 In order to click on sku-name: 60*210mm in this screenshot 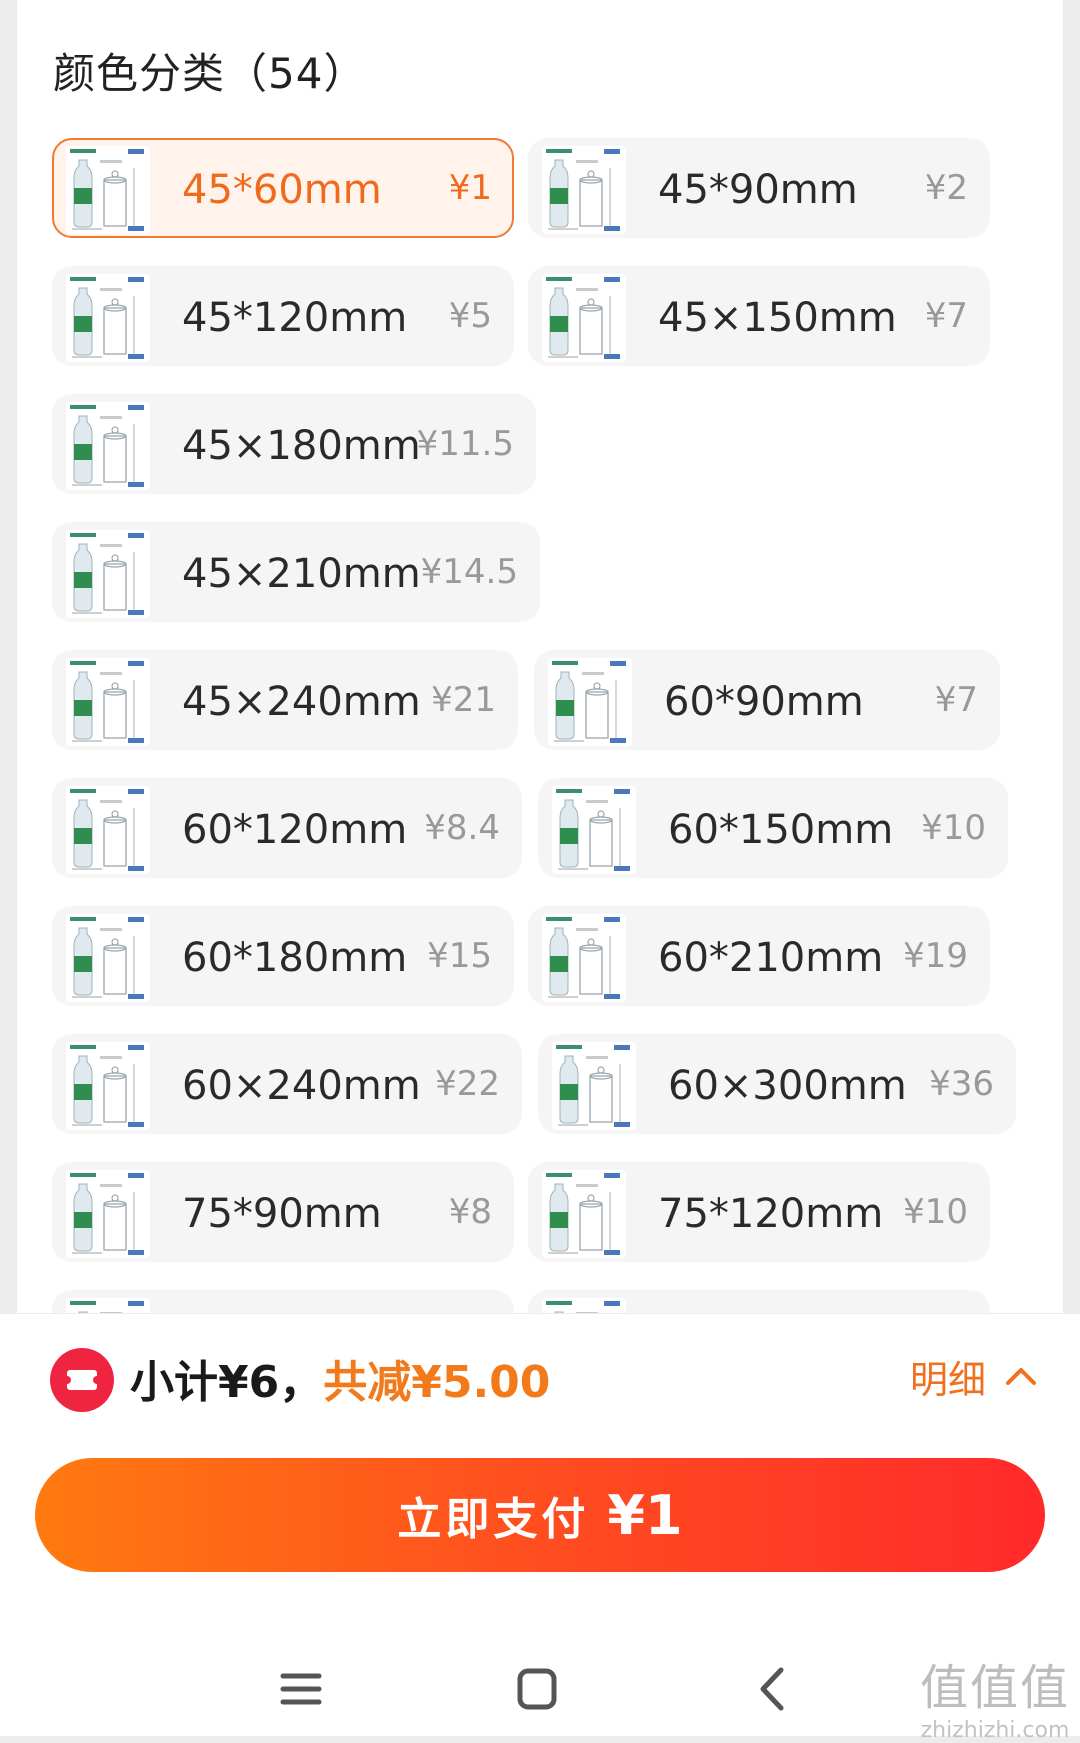, I will do `click(771, 958)`.